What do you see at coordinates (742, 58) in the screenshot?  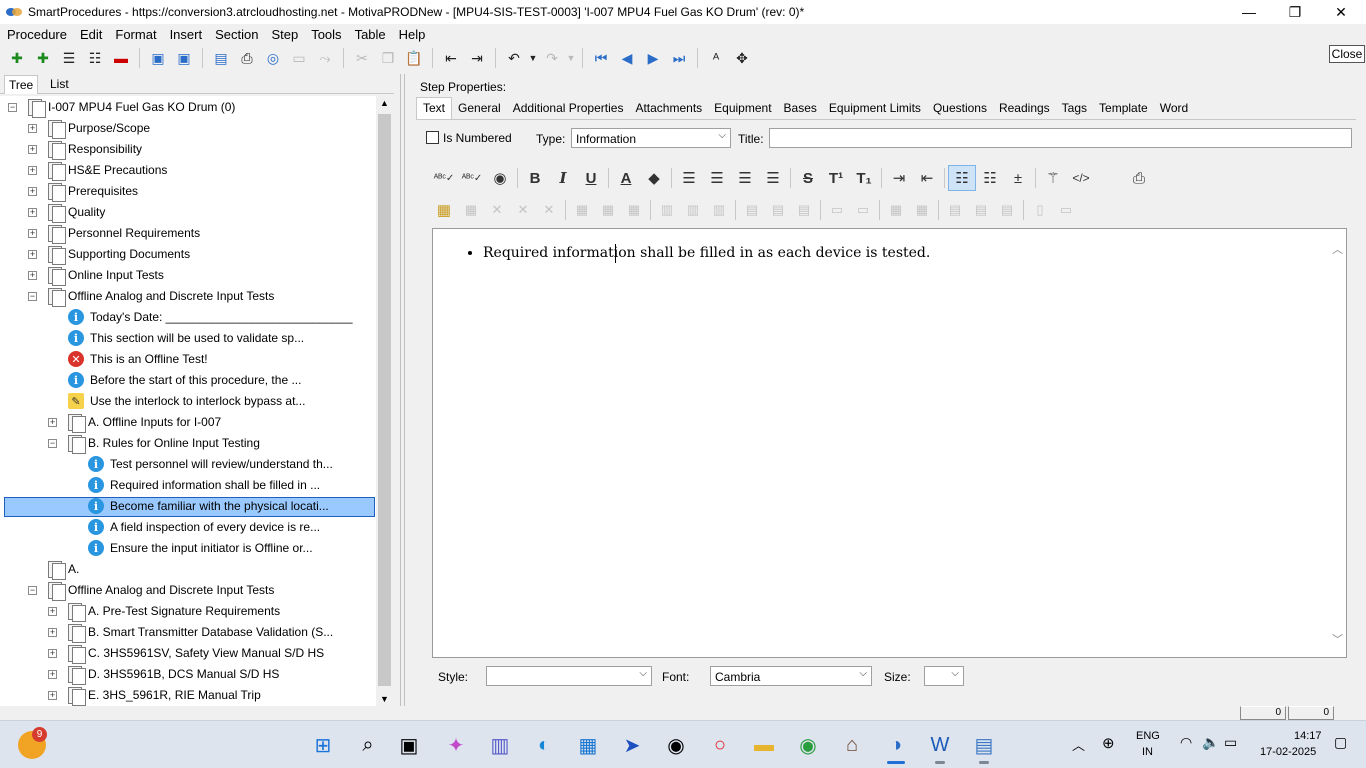 I see `move-icon: ✥` at bounding box center [742, 58].